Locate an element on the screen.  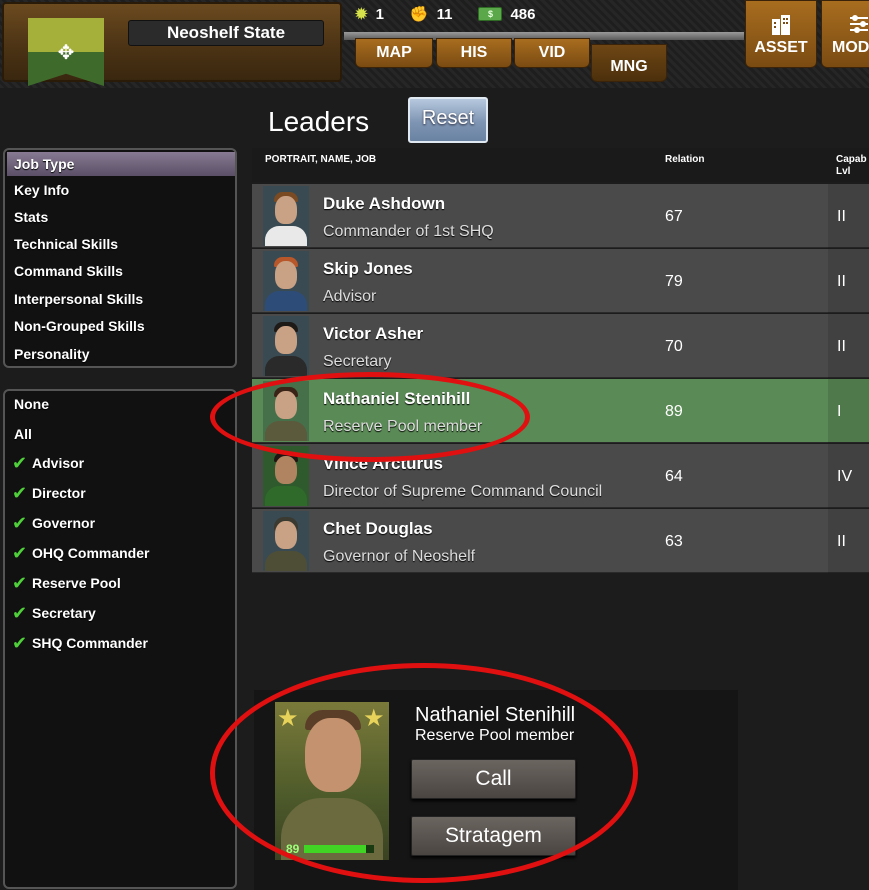
leader-relation: 70 is located at coordinates (674, 346).